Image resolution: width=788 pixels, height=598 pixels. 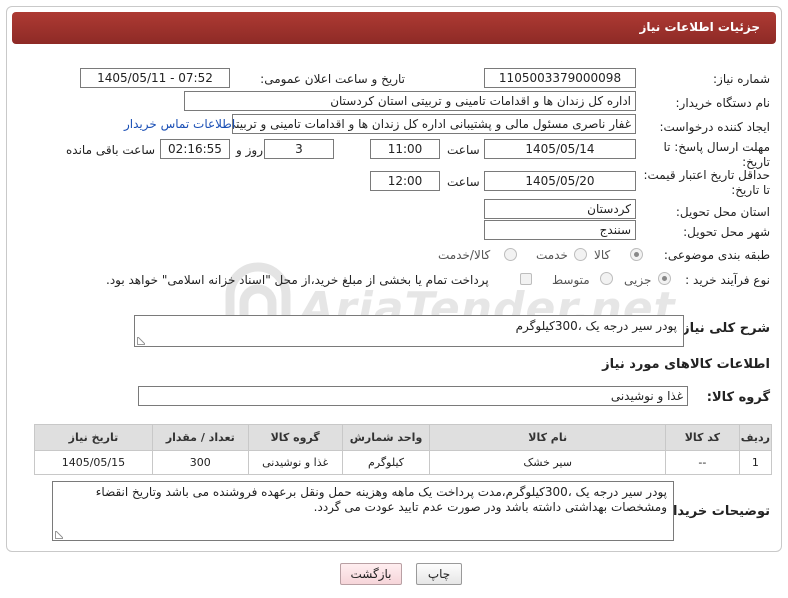 I want to click on category-option-goods-service: کالا/خدمت, so click(x=464, y=255).